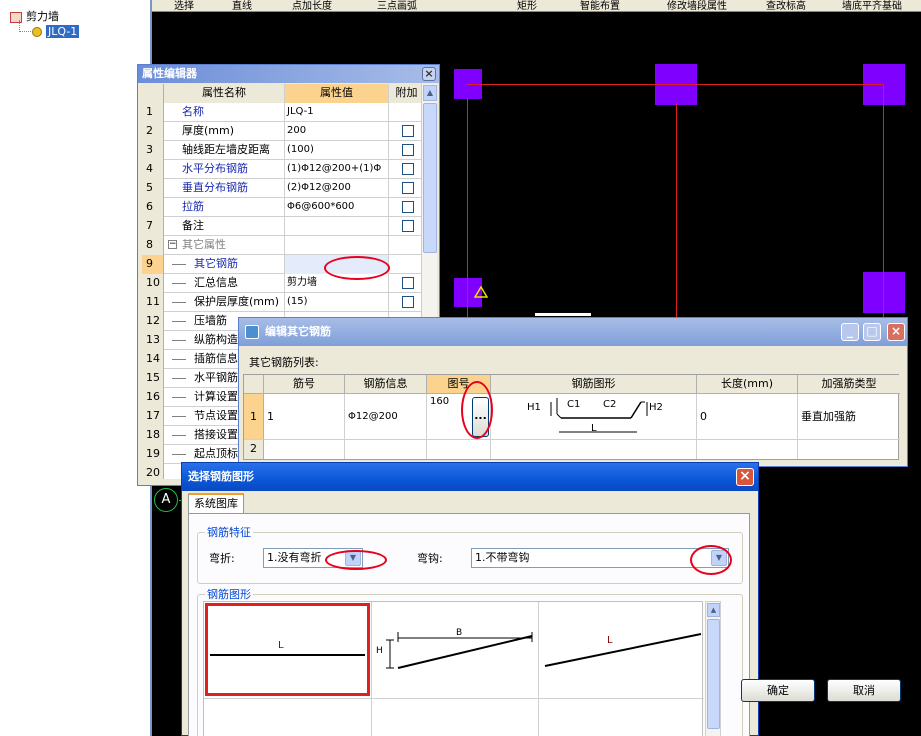  What do you see at coordinates (594, 417) in the screenshot?
I see `rebar-cell-shape: H1 C1 C2 H2 L` at bounding box center [594, 417].